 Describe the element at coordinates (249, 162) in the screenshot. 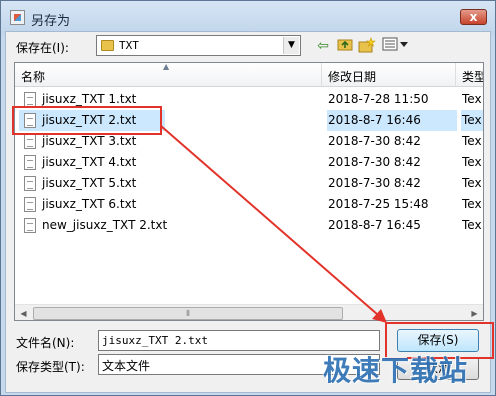

I see `file-row: jisuxz_TXT 4.txt 2018-7-30 8:42 Tex` at that location.